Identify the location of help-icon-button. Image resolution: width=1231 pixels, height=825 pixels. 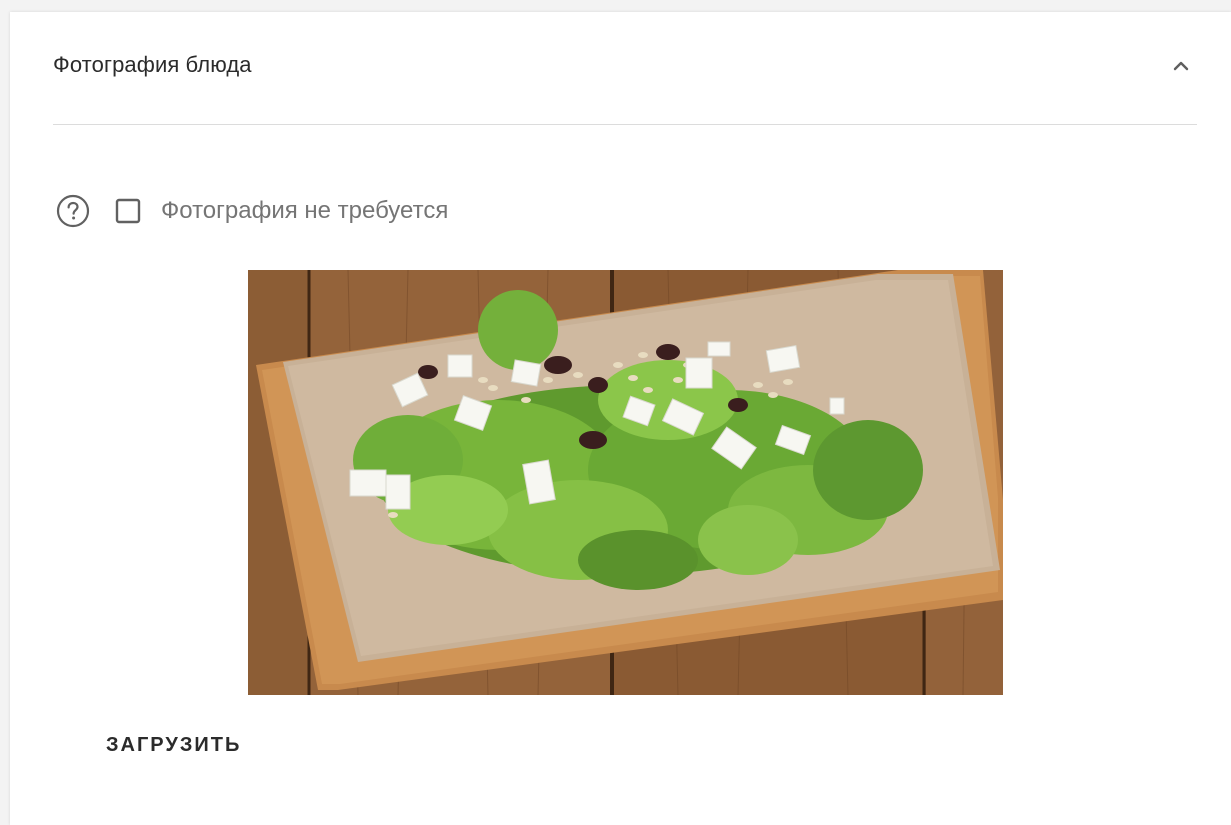
(73, 211).